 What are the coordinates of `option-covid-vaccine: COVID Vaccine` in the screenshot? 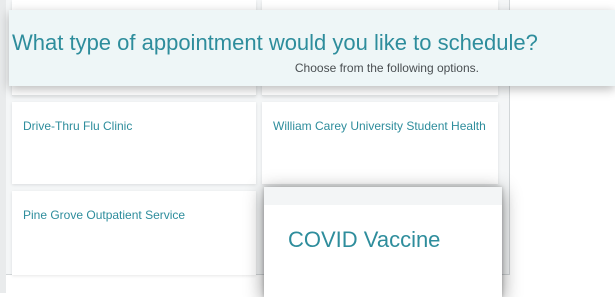 It's located at (383, 242).